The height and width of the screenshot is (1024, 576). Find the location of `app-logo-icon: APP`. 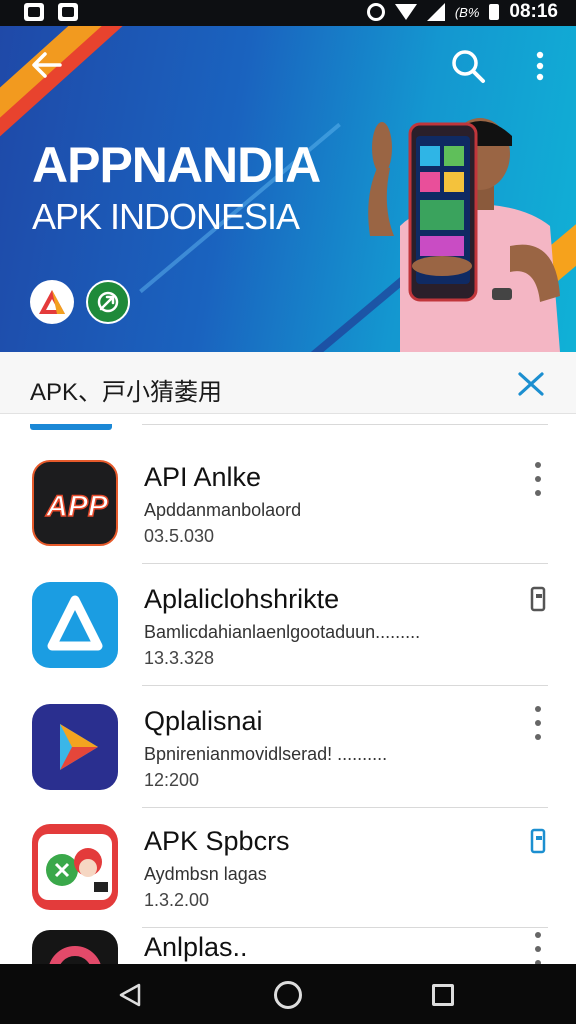

app-logo-icon: APP is located at coordinates (75, 503).